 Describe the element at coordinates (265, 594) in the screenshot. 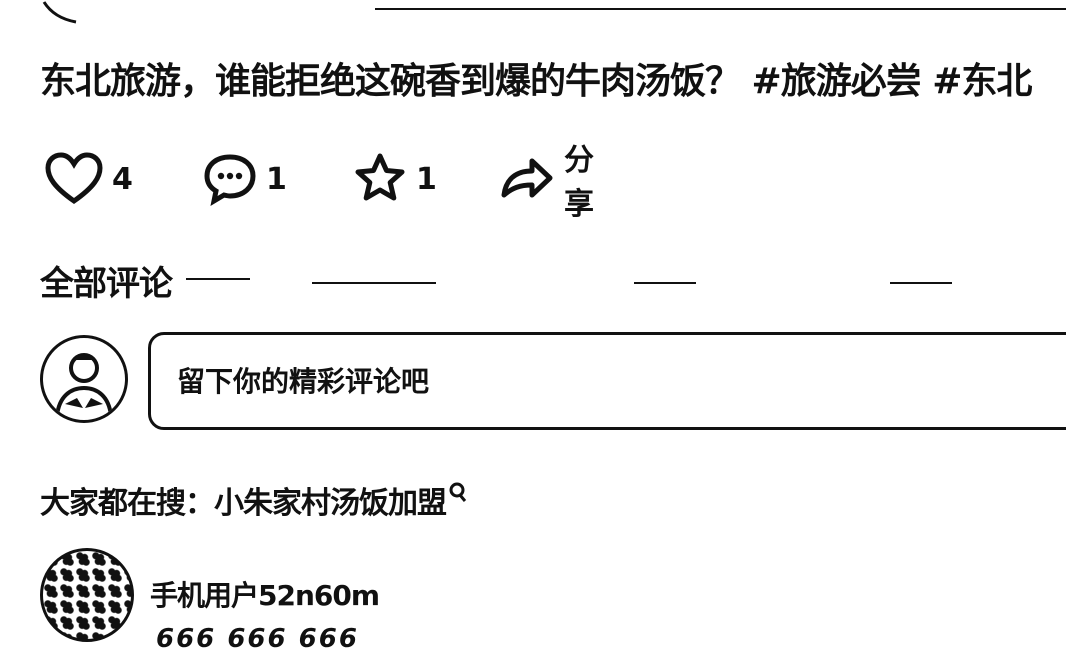

I see `commenter-username: 手机用户52n60m` at that location.